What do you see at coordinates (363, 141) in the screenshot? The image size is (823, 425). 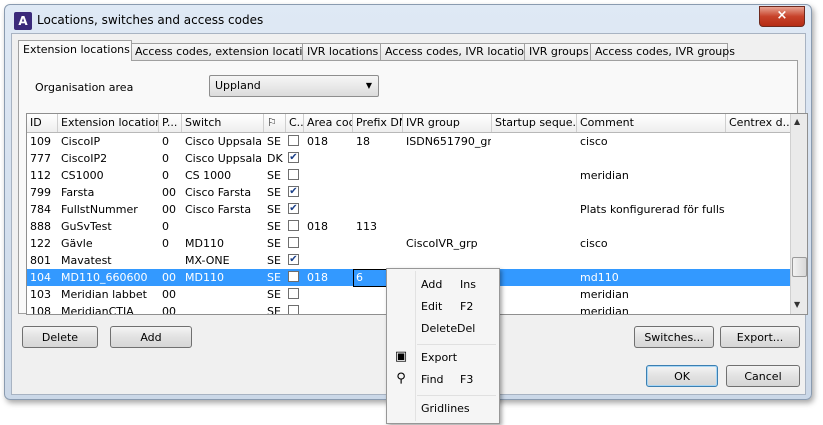 I see `cell-prefix-dn: 18` at bounding box center [363, 141].